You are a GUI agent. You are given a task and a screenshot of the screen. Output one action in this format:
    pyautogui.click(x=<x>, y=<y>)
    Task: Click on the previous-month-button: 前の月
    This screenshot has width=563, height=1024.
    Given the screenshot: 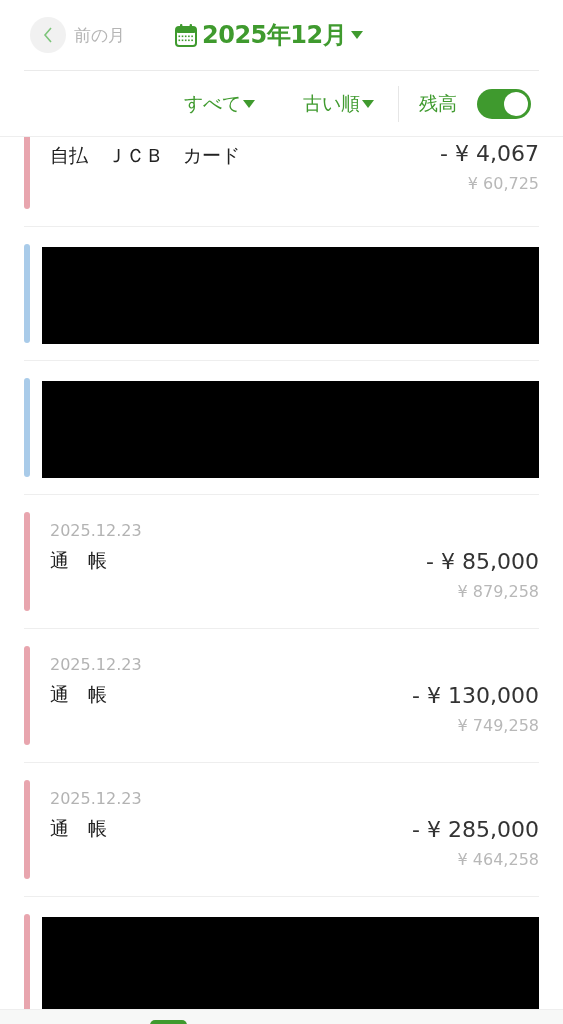 What is the action you would take?
    pyautogui.click(x=77, y=35)
    